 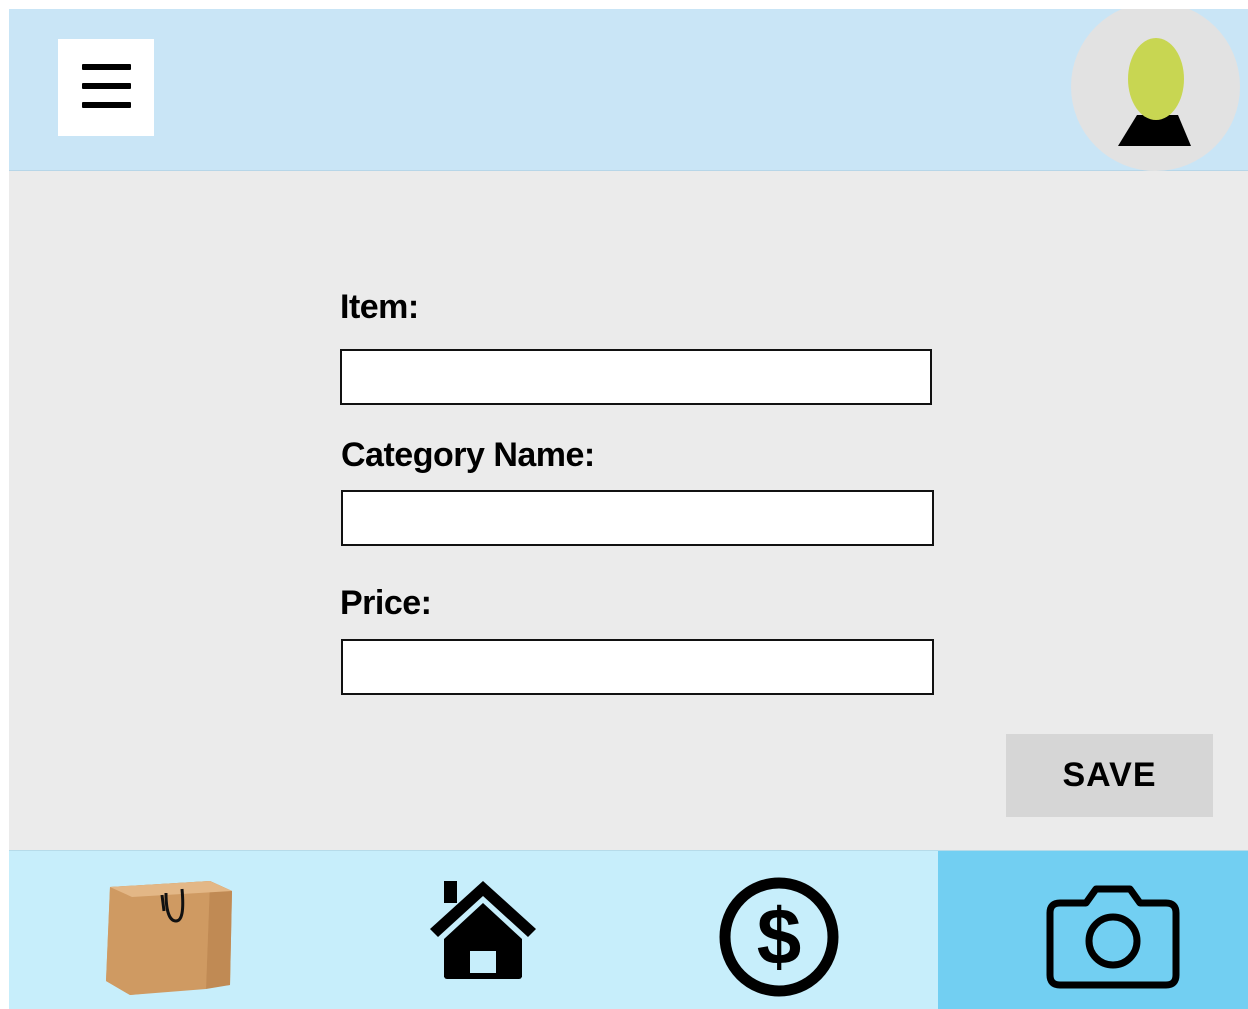 I want to click on user-avatar, so click(x=1155, y=90).